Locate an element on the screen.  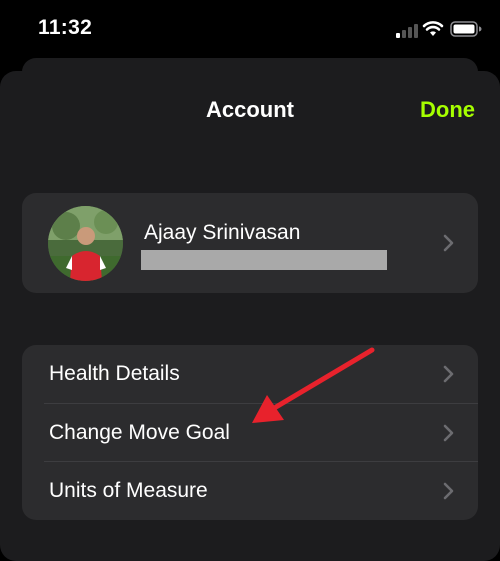
annotation-arrow is located at coordinates (313, 385).